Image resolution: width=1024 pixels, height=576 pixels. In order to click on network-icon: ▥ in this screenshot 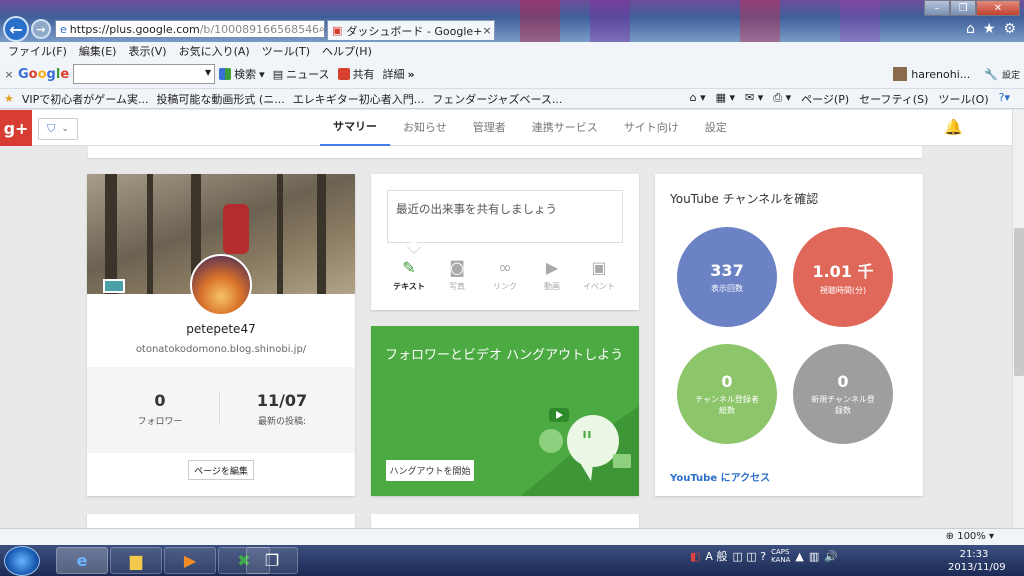, I will do `click(814, 556)`.